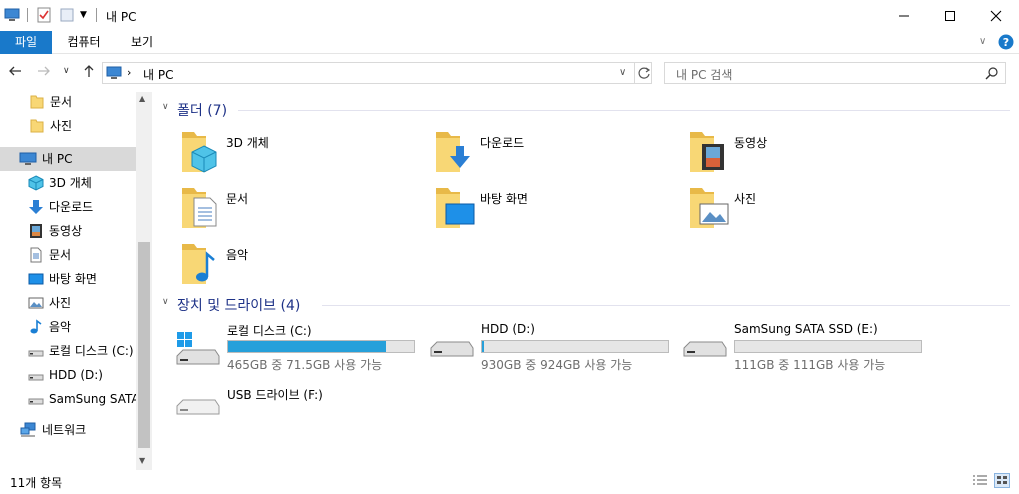  I want to click on sidebar-item-this-pc: 내 PC, so click(68, 159).